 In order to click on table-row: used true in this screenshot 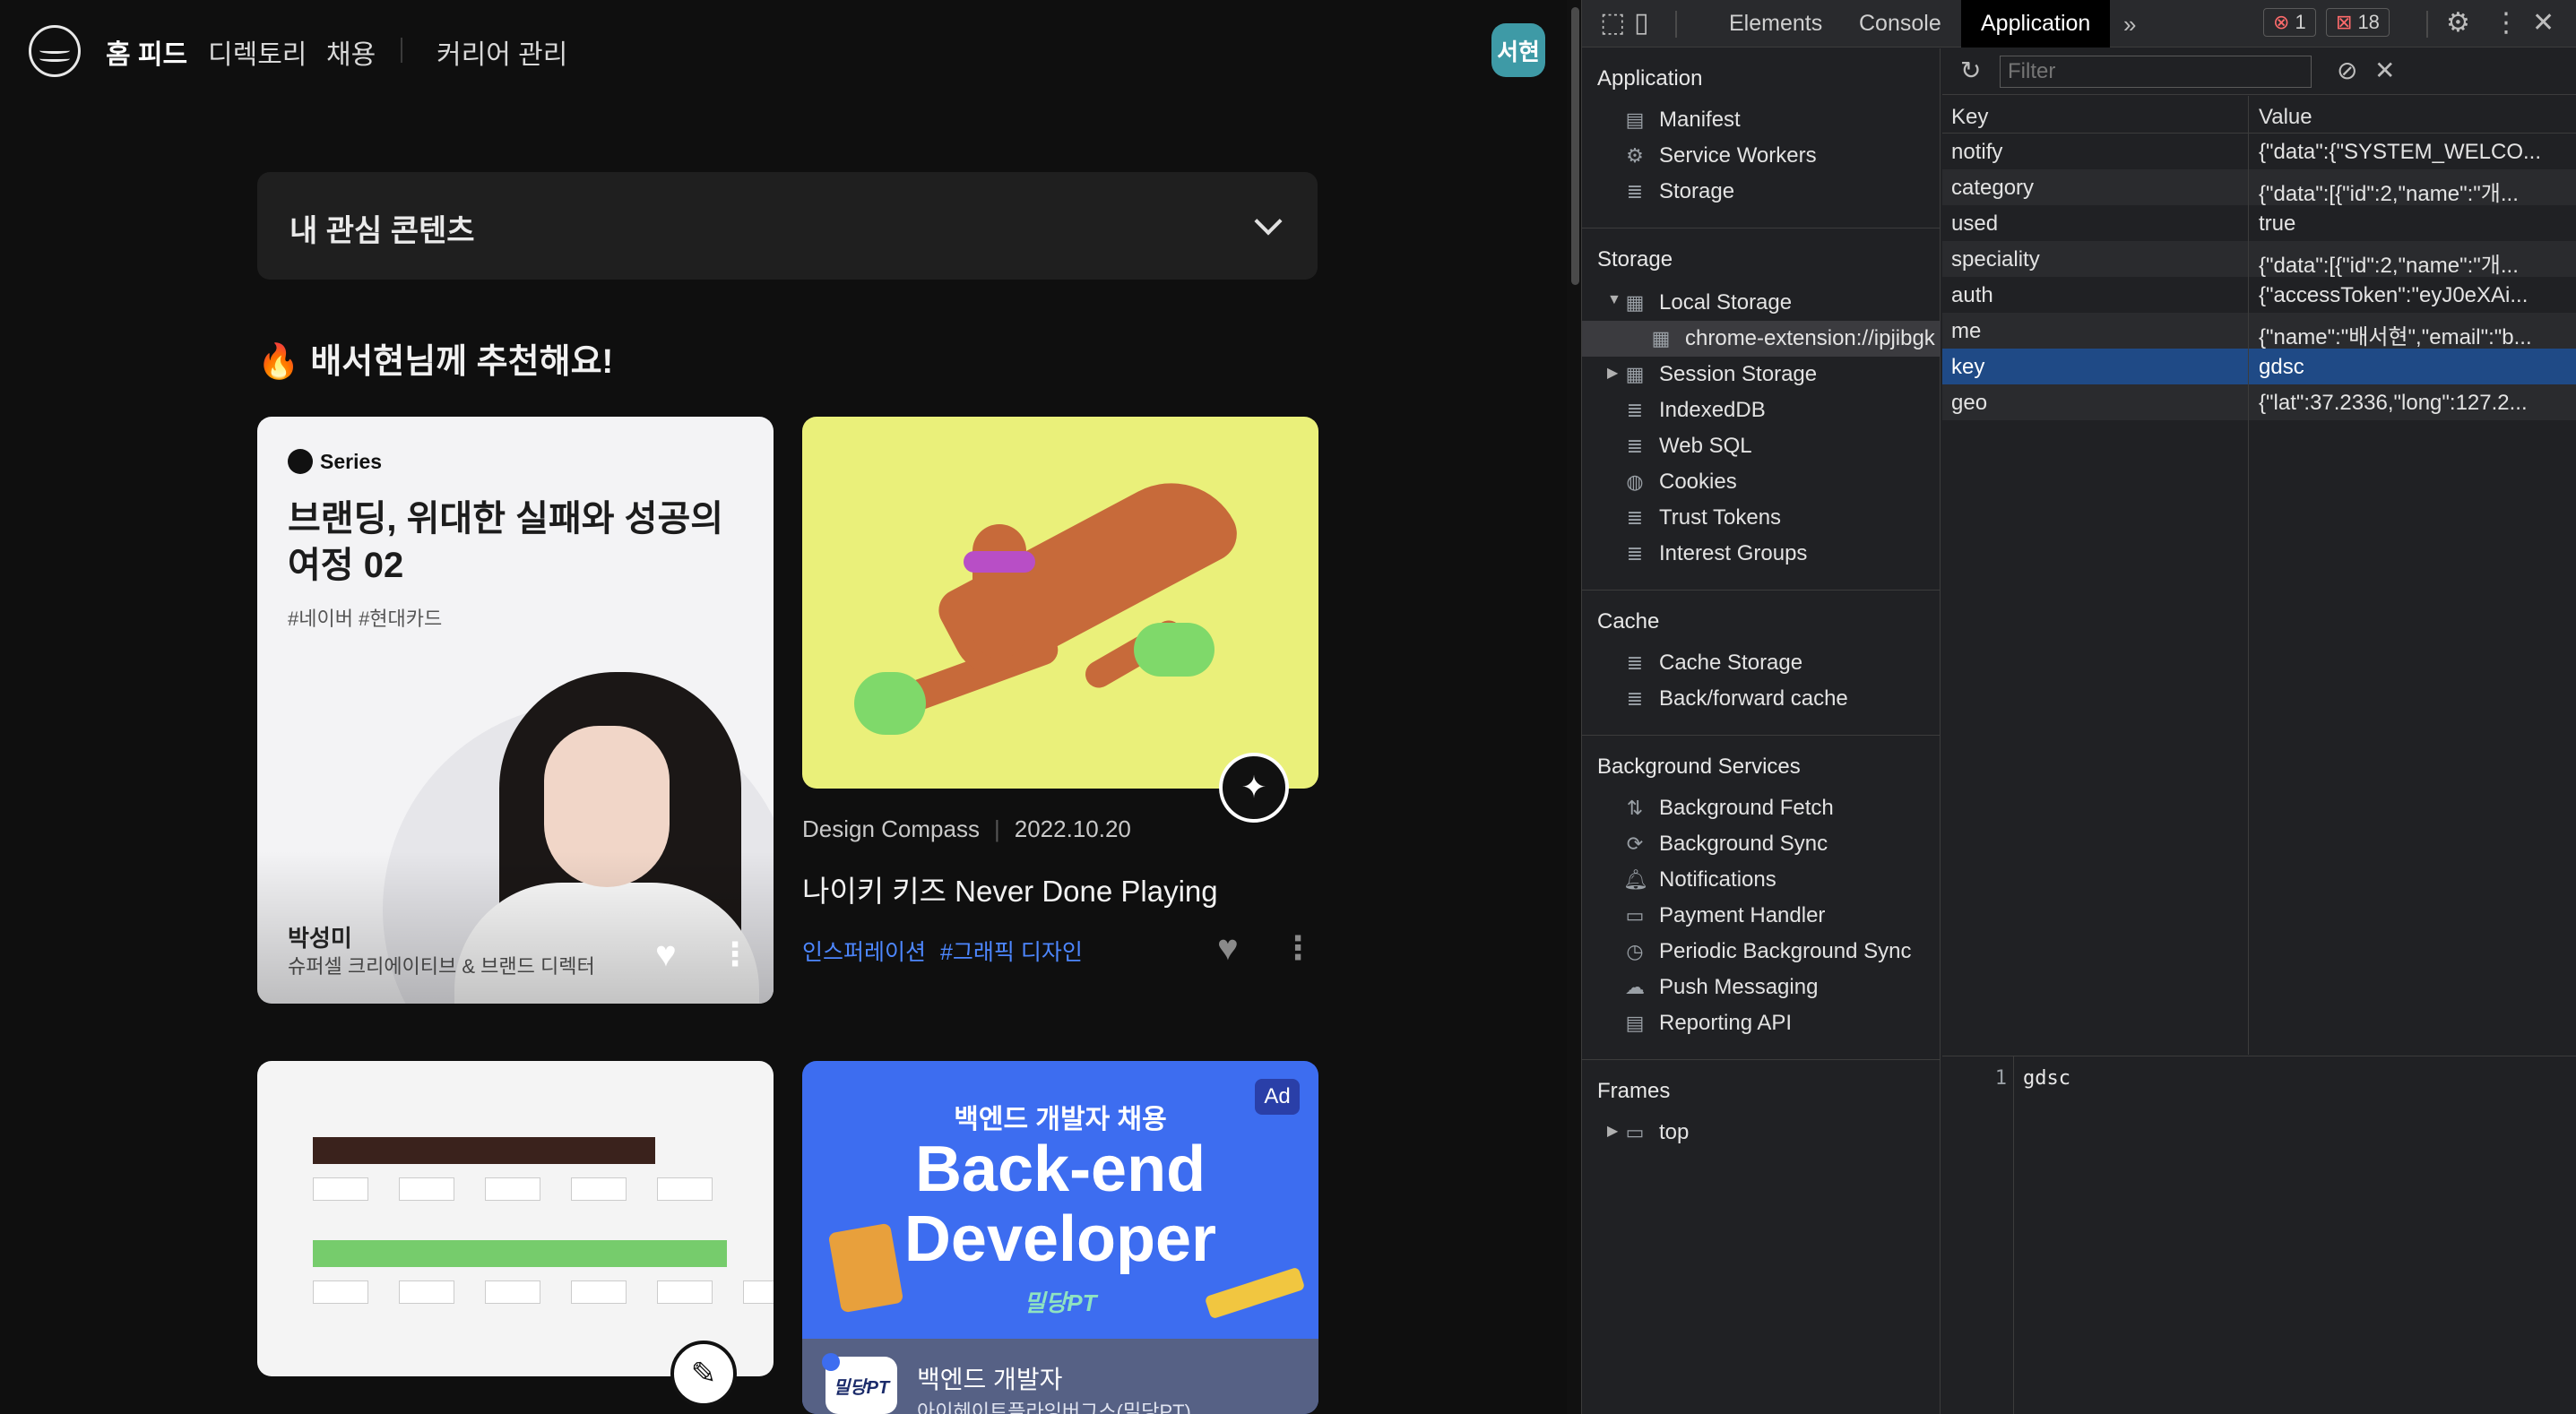, I will do `click(2259, 223)`.